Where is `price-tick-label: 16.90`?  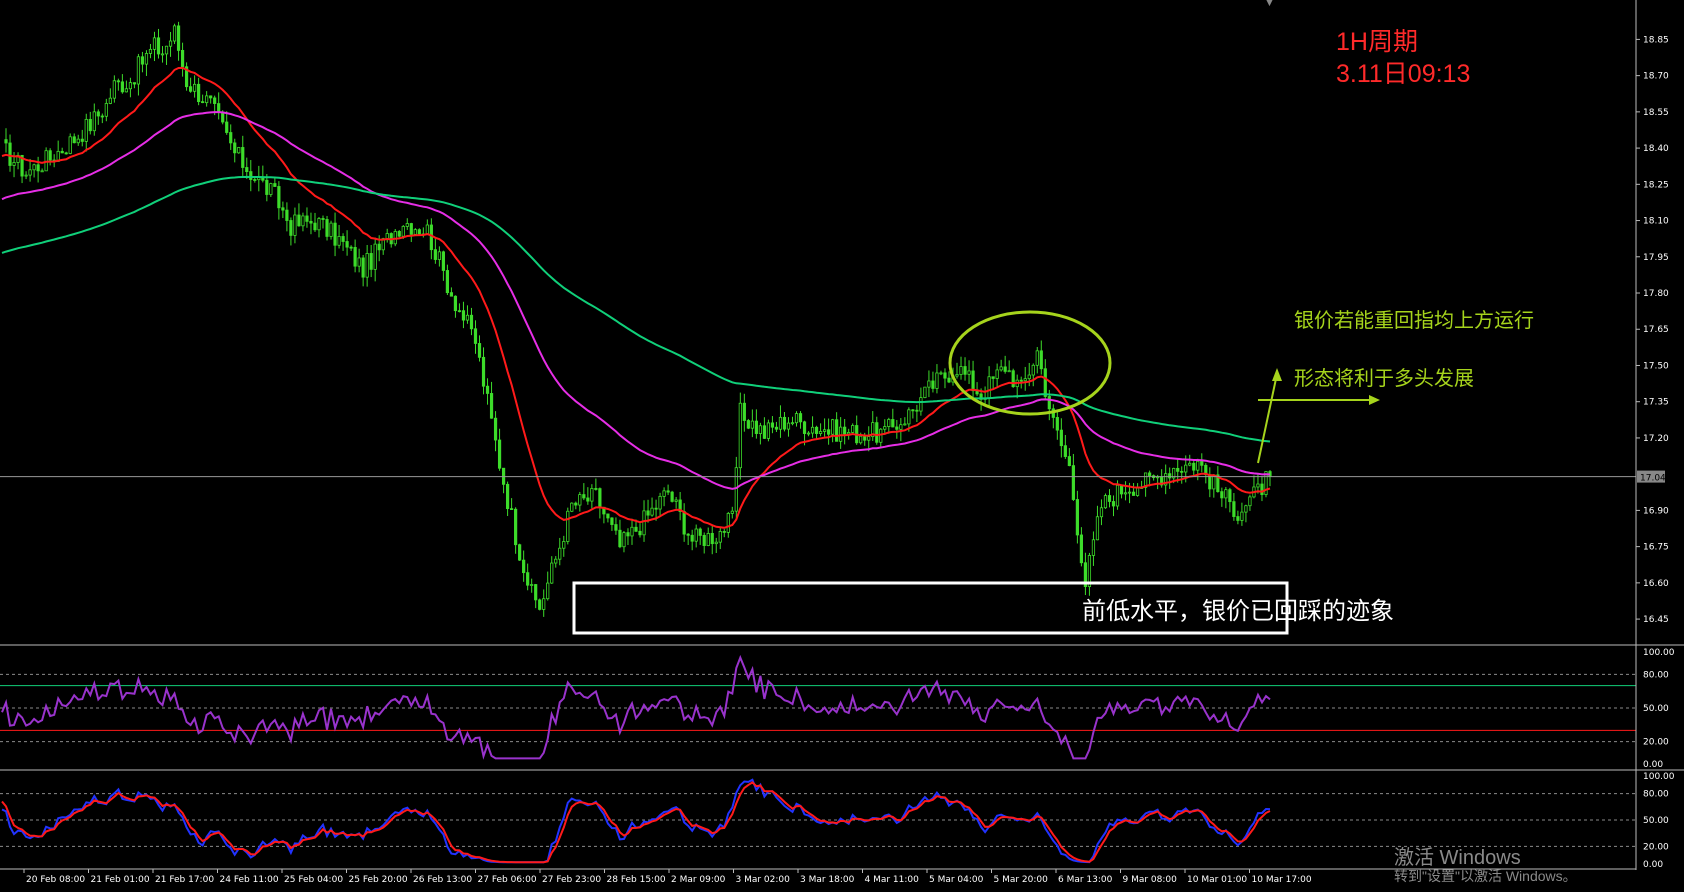 price-tick-label: 16.90 is located at coordinates (1656, 511).